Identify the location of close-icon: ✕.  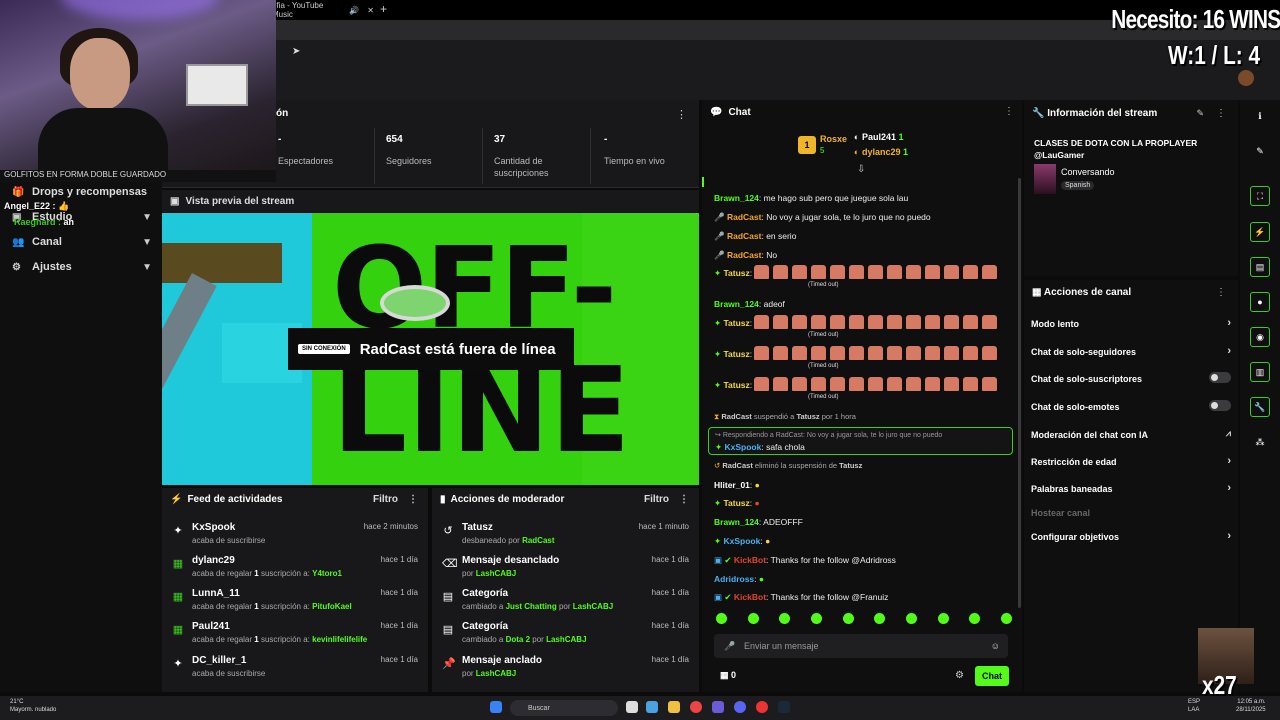
(370, 10).